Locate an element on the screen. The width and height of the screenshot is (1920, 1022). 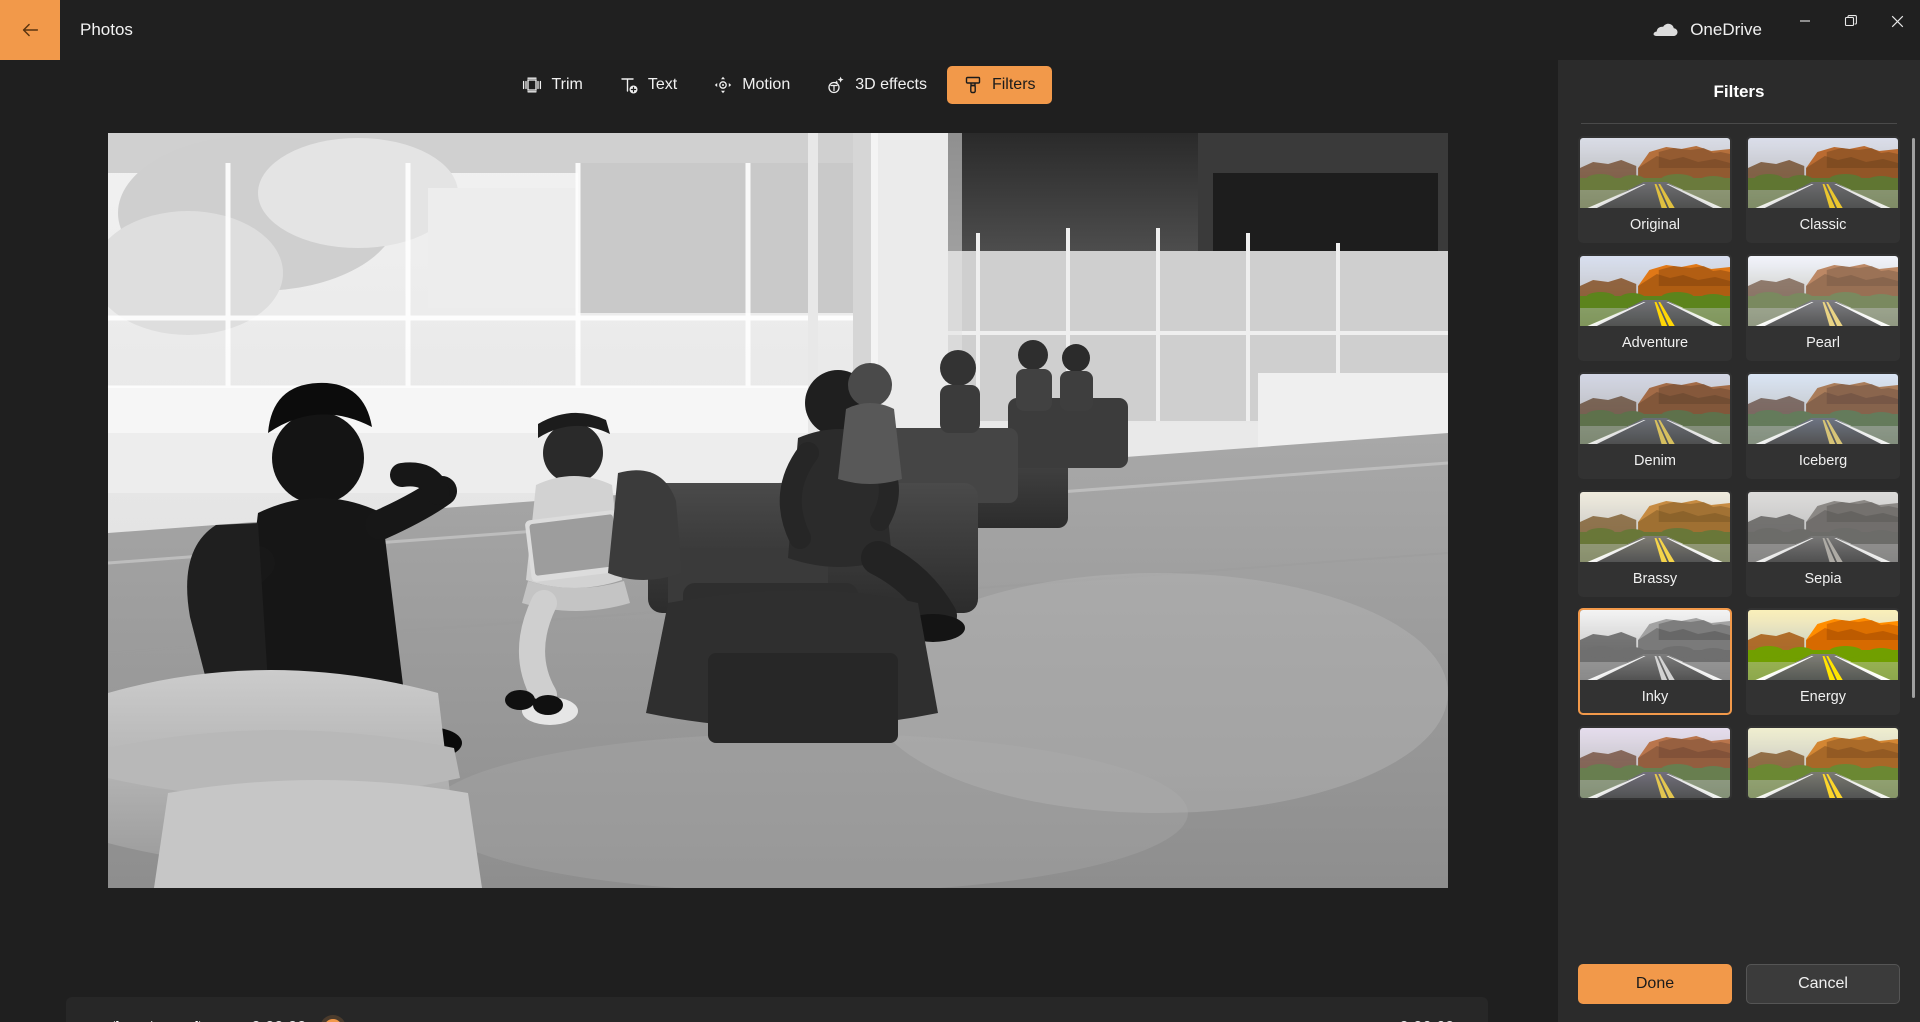
onedrive-status: OneDrive is located at coordinates (1717, 30).